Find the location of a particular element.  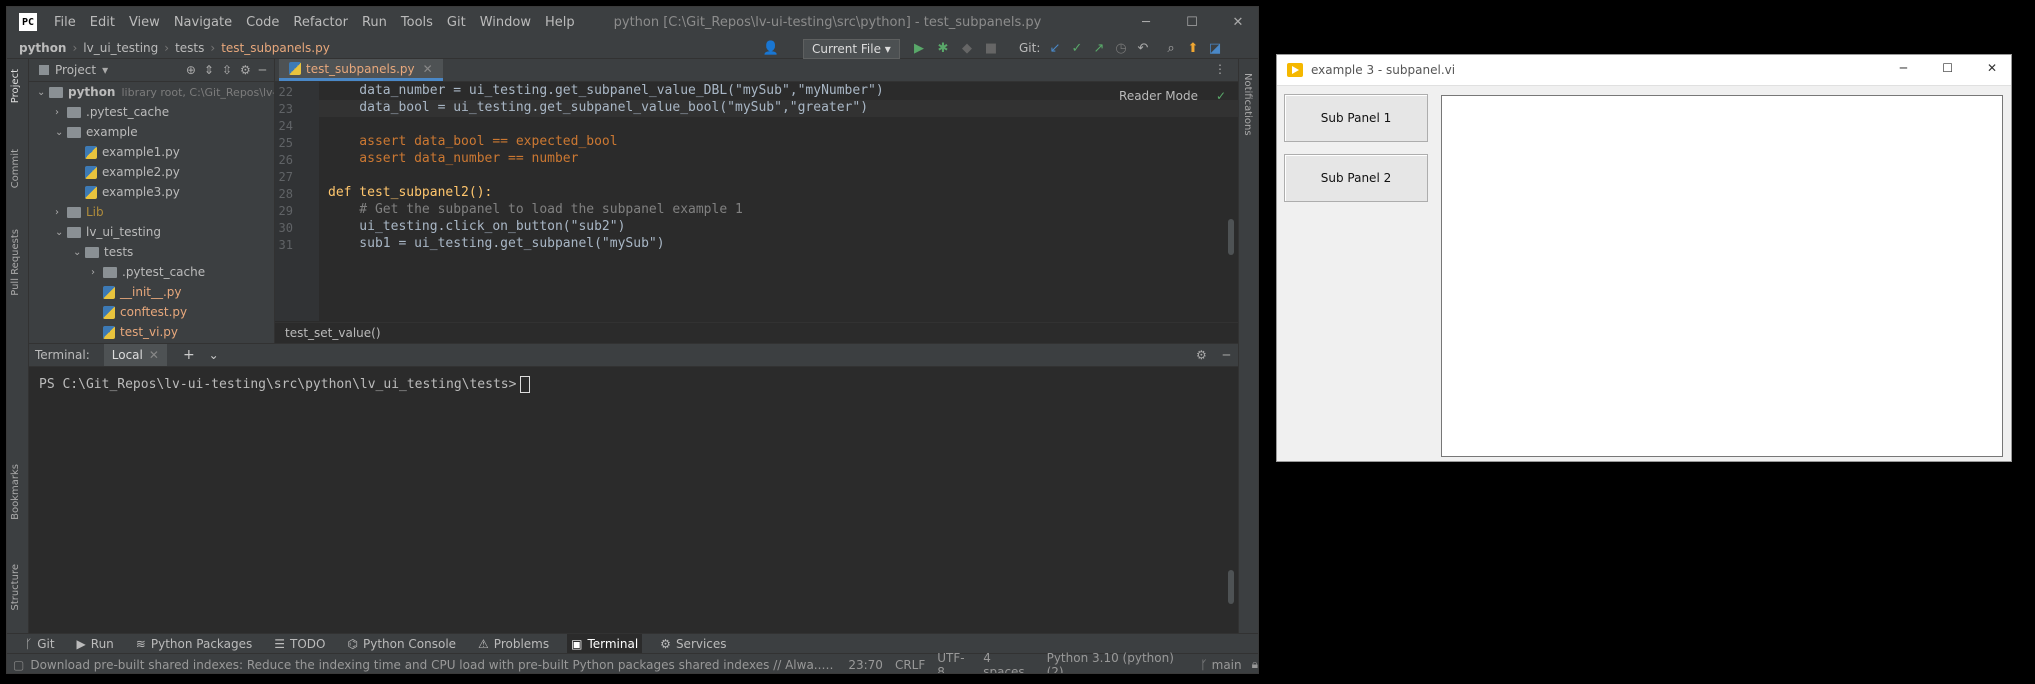

add-icon: + is located at coordinates (189, 355).